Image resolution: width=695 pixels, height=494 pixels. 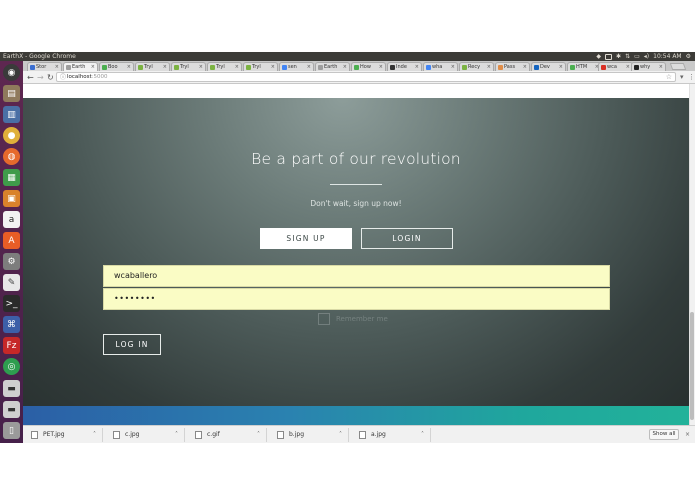 I want to click on tab-label: Earth, so click(x=331, y=67).